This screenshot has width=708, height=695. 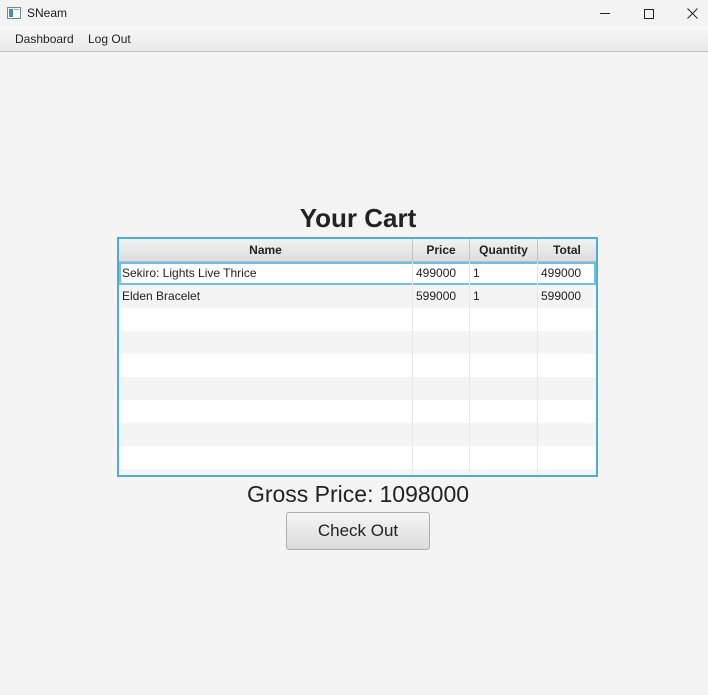 I want to click on column-header-price: Price, so click(x=441, y=250).